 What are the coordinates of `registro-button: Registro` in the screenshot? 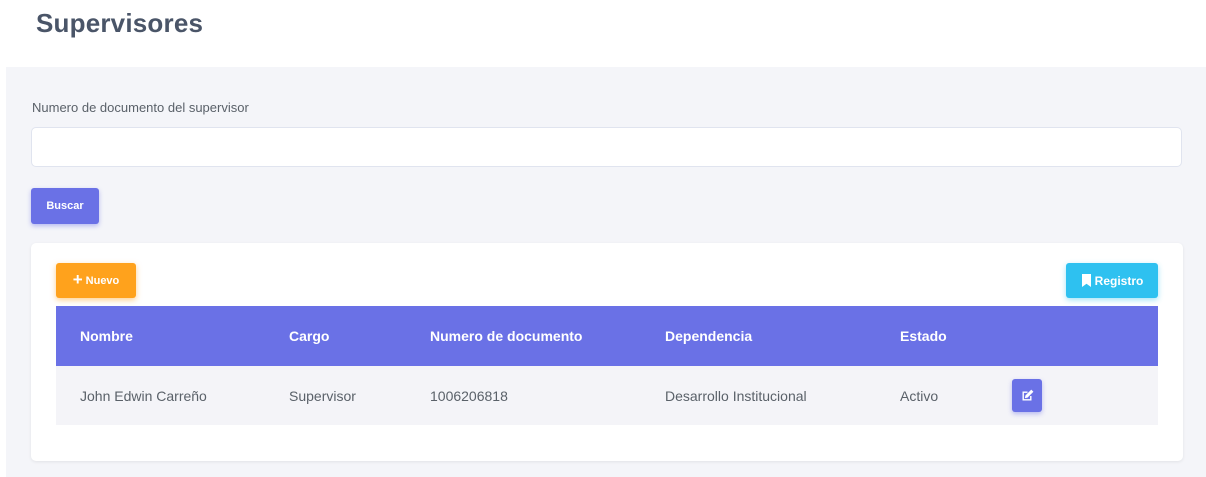 It's located at (1112, 280).